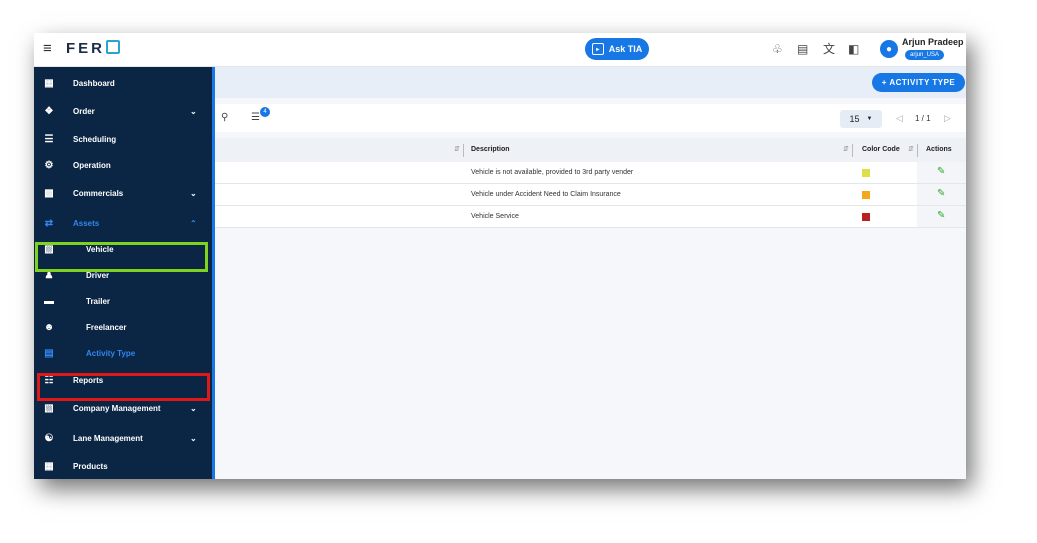  I want to click on sidebar-item-label: Order, so click(84, 111).